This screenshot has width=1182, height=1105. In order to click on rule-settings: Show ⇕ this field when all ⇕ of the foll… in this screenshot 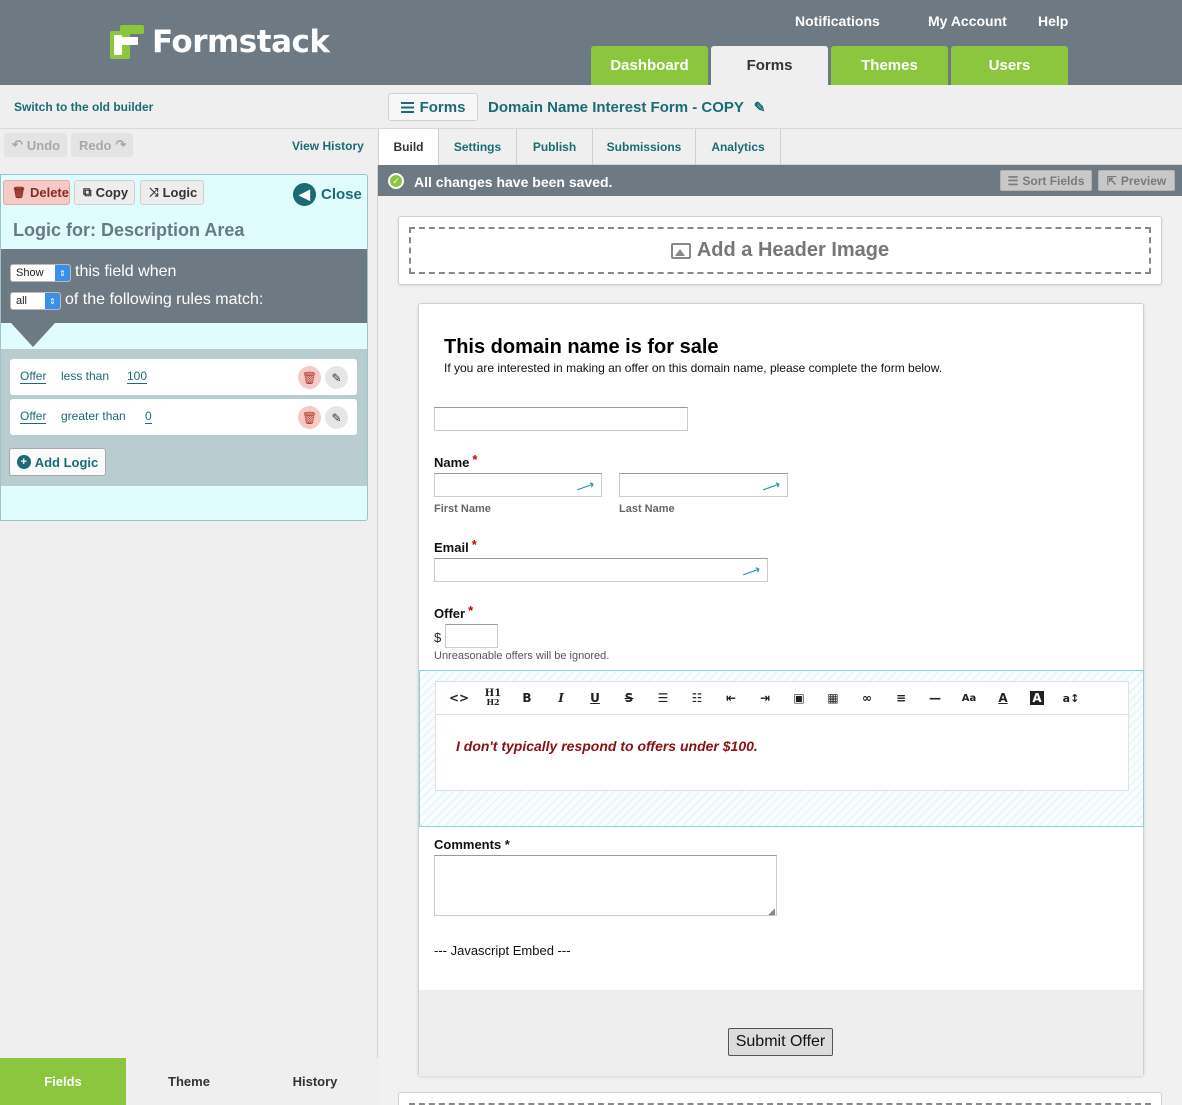, I will do `click(184, 298)`.